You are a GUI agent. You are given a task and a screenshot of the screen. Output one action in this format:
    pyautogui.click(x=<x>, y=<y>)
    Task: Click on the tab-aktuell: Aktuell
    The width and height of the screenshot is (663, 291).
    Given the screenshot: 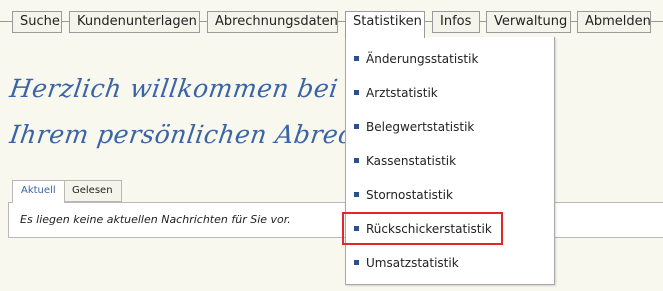 What is the action you would take?
    pyautogui.click(x=38, y=191)
    